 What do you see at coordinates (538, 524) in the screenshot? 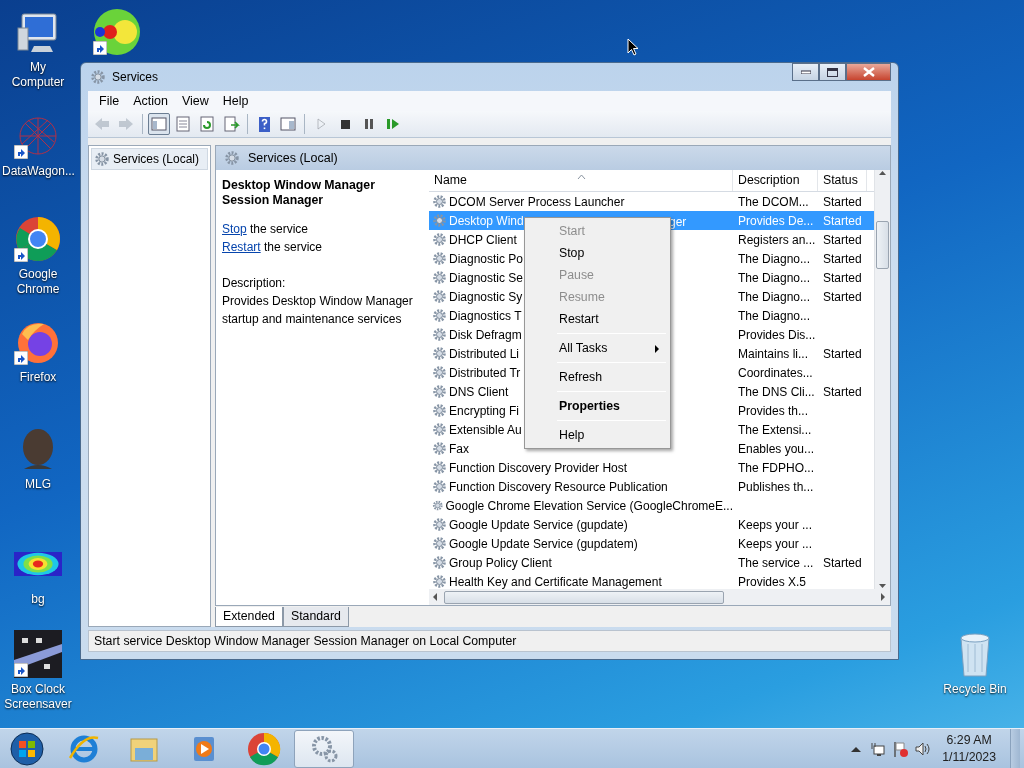
I see `table-cell: Google Update Service (gupdate)` at bounding box center [538, 524].